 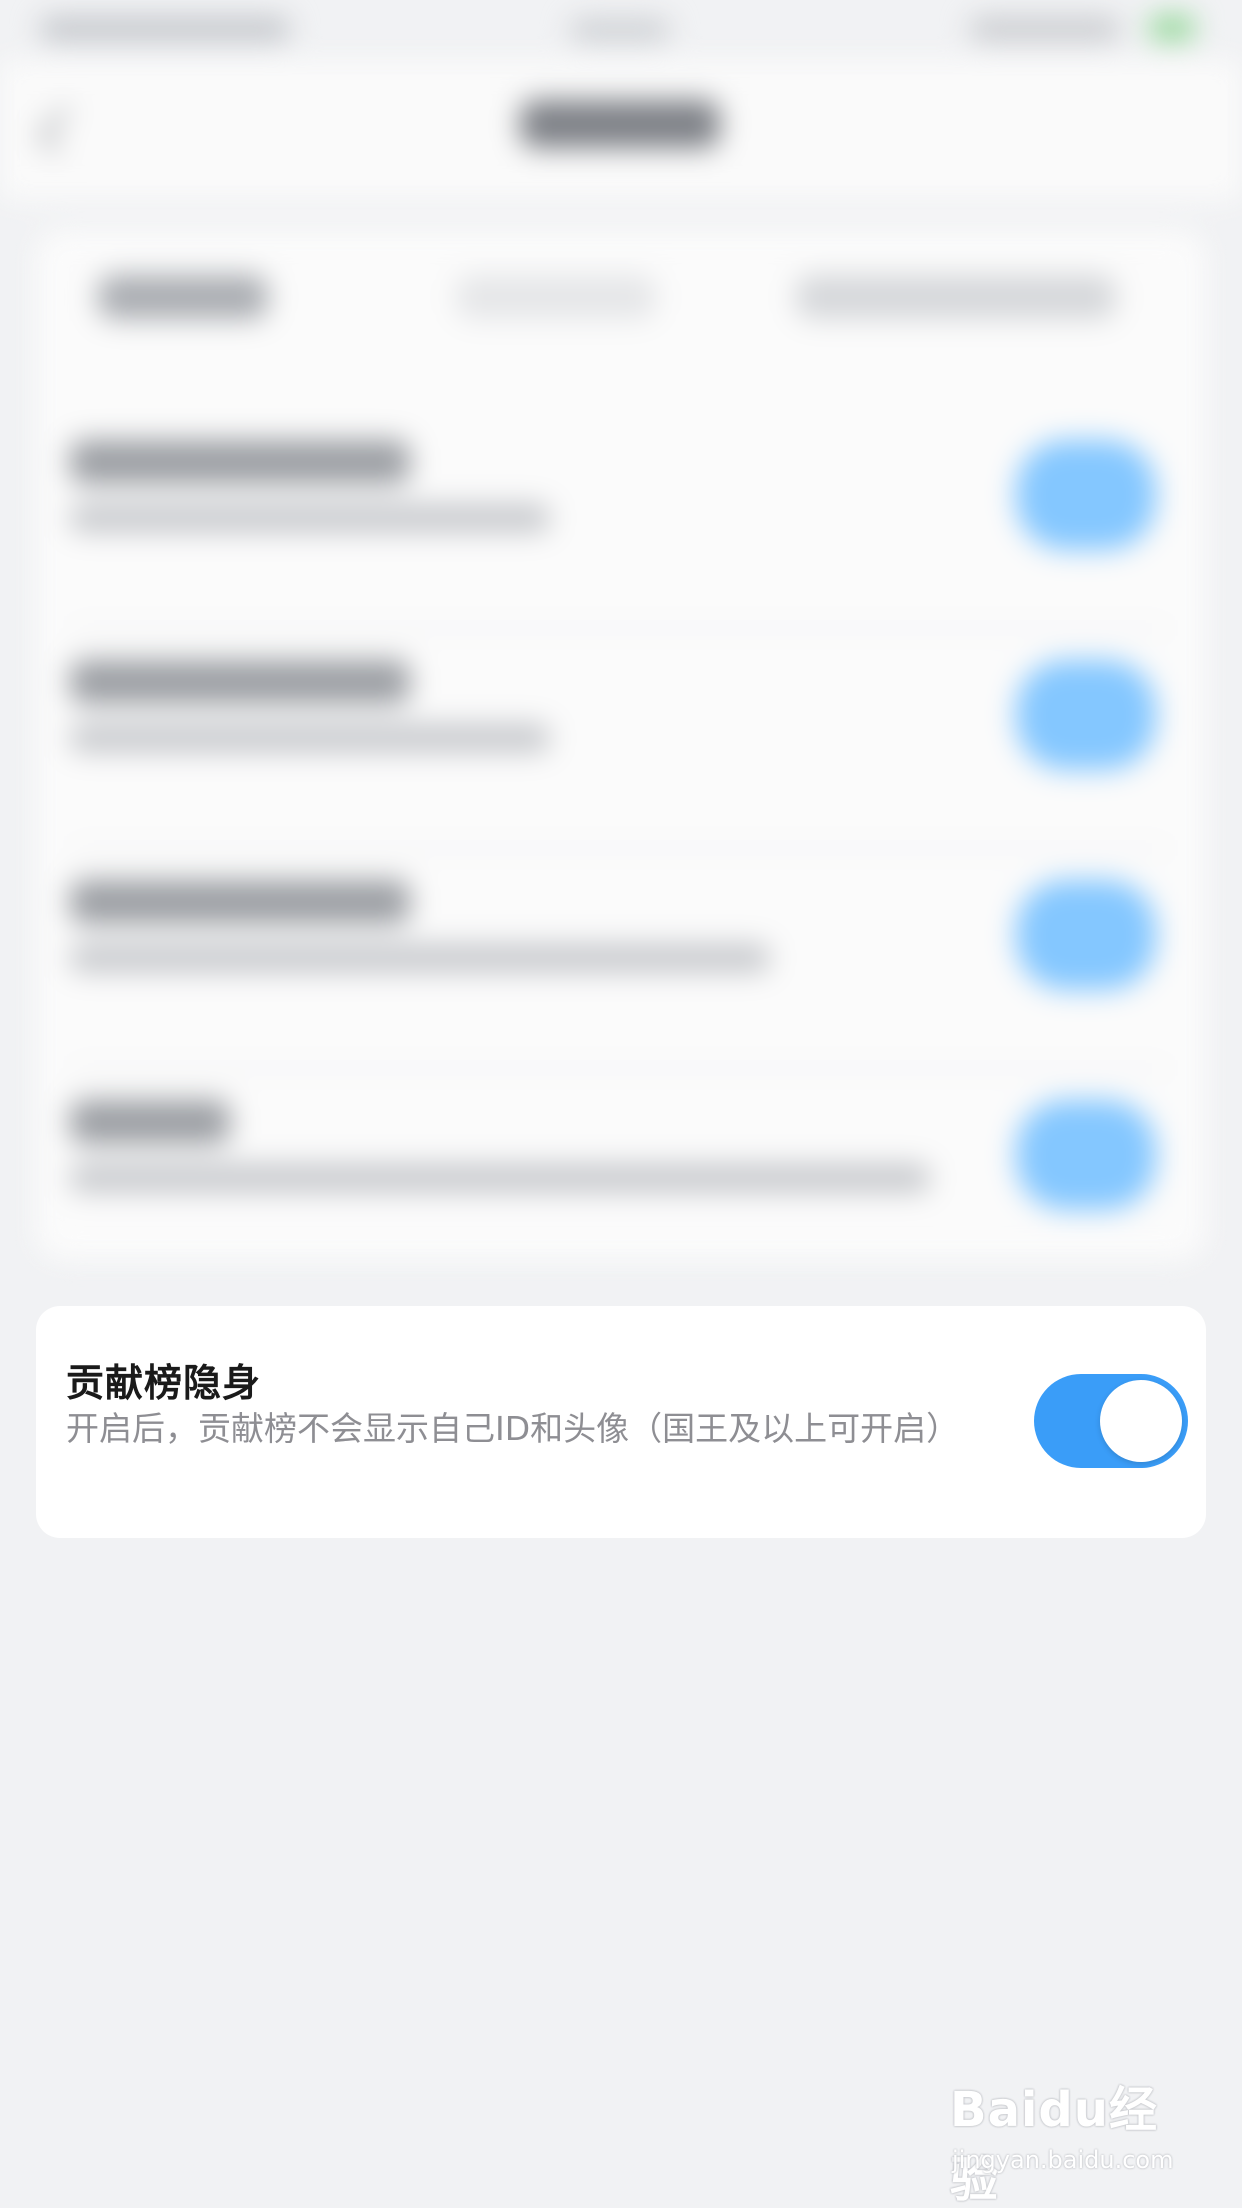 I want to click on status-time, so click(x=620, y=30).